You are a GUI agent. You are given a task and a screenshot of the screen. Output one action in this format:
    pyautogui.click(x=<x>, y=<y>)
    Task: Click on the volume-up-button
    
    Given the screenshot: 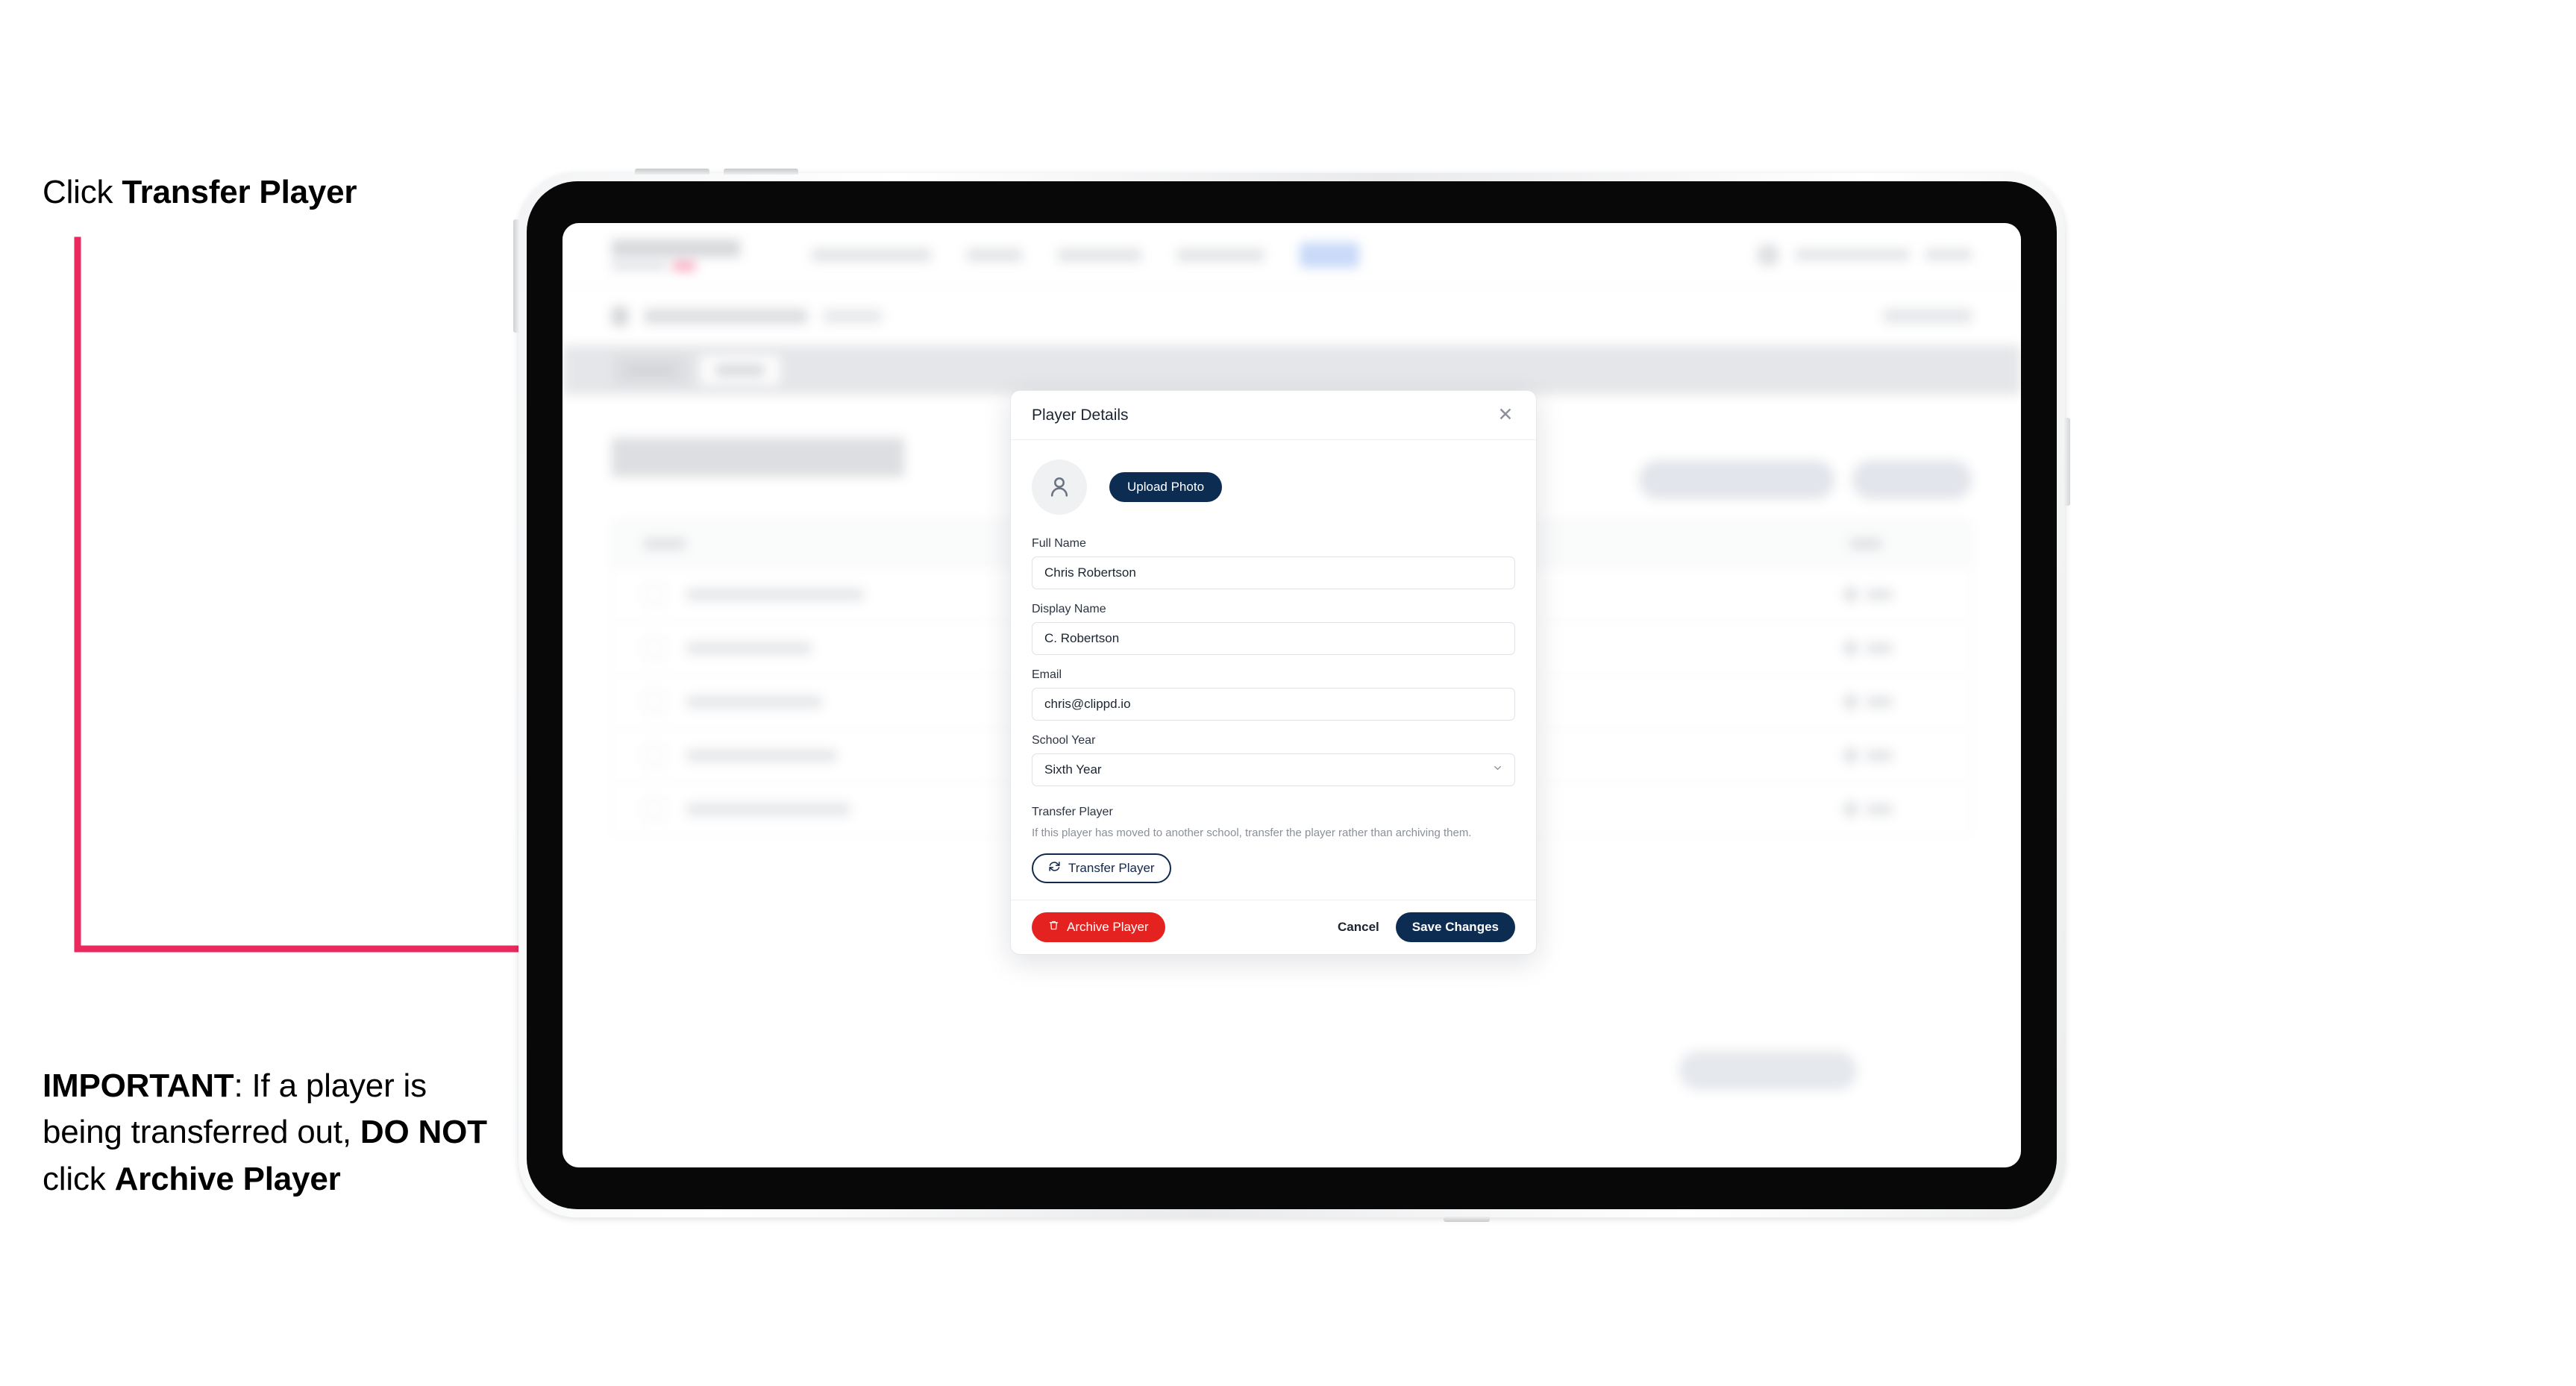 What is the action you would take?
    pyautogui.click(x=672, y=172)
    